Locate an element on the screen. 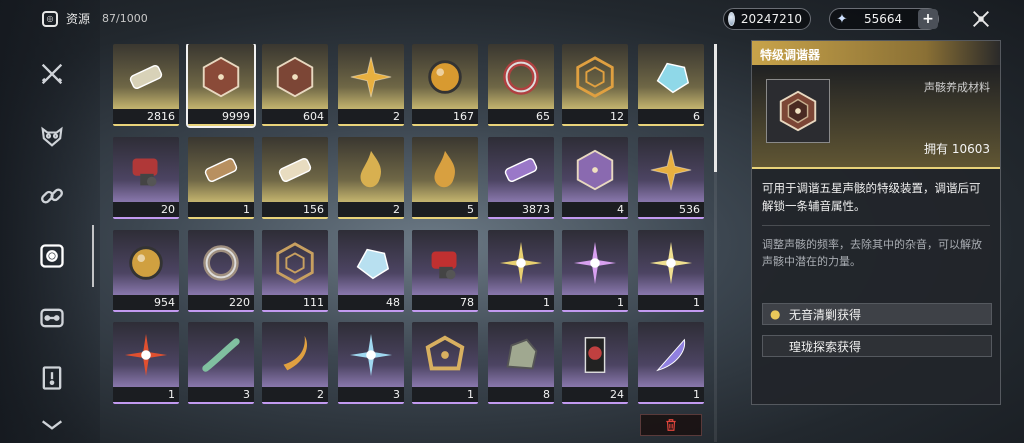  item-slot: 48 is located at coordinates (371, 271).